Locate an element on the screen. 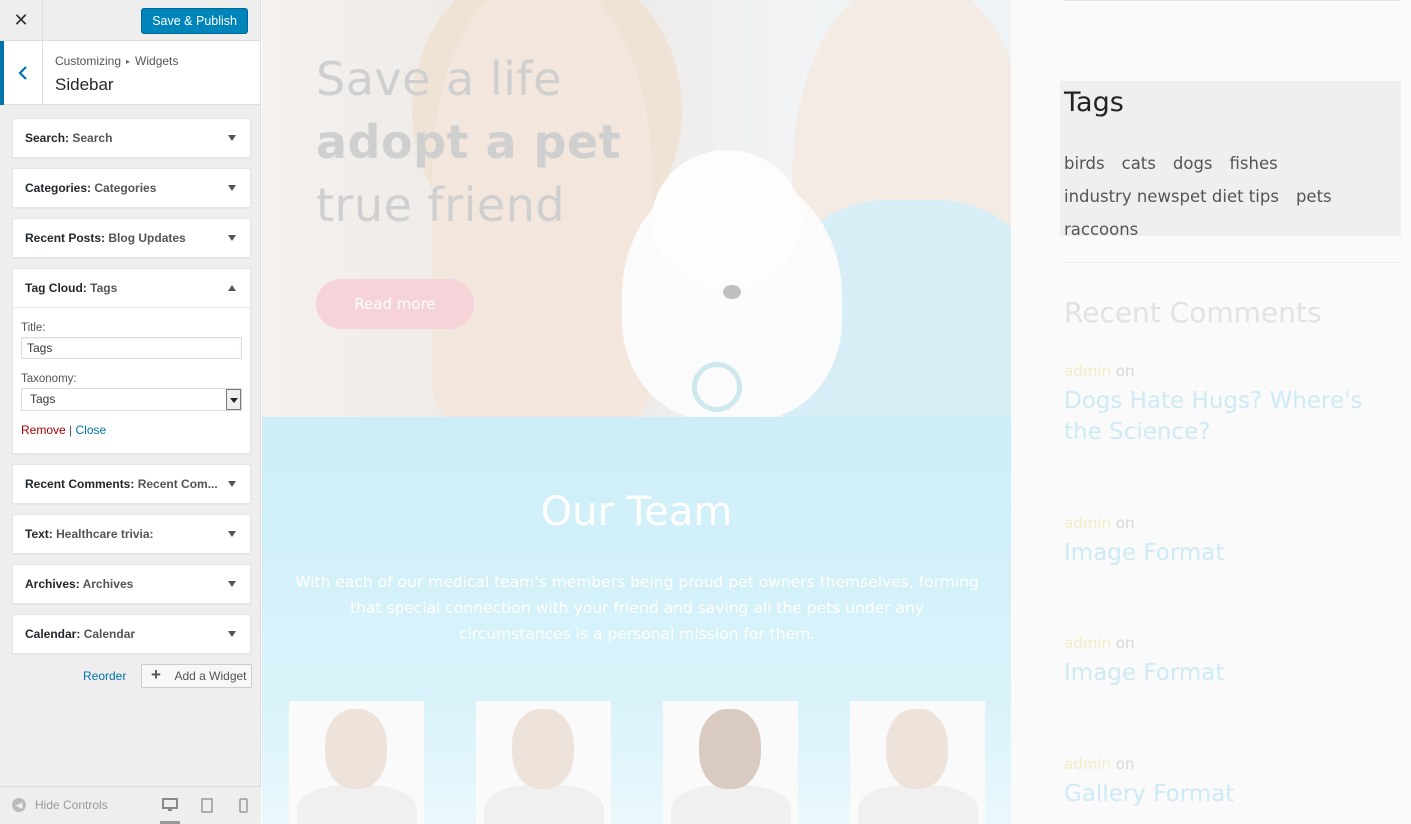 This screenshot has width=1411, height=824. tags-widget-title: Tags is located at coordinates (1094, 102).